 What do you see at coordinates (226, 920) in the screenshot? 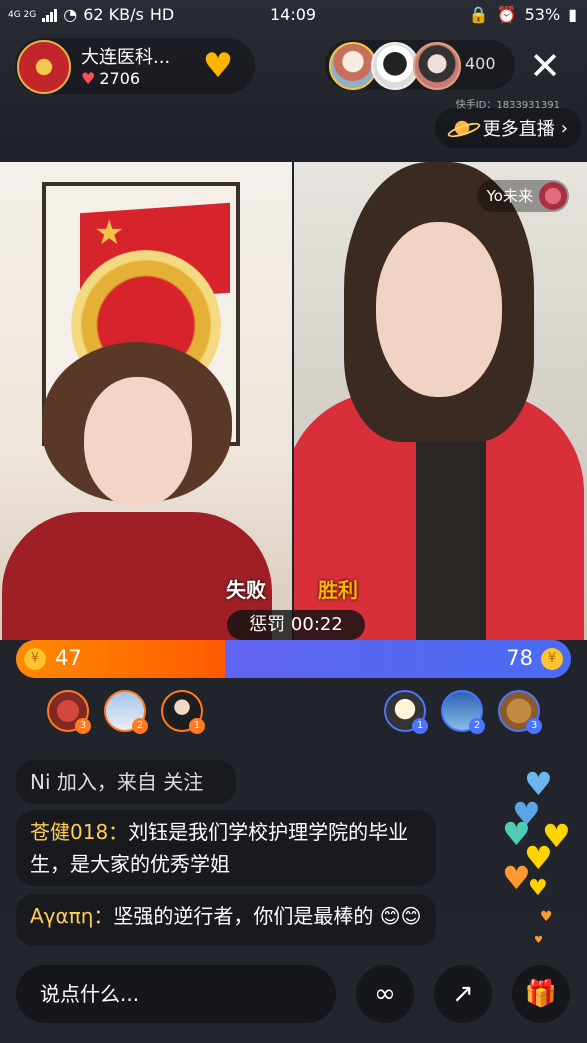
I see `comment-item: Αγαπη：坚强的逆行者，你们是最棒的 😊😊` at bounding box center [226, 920].